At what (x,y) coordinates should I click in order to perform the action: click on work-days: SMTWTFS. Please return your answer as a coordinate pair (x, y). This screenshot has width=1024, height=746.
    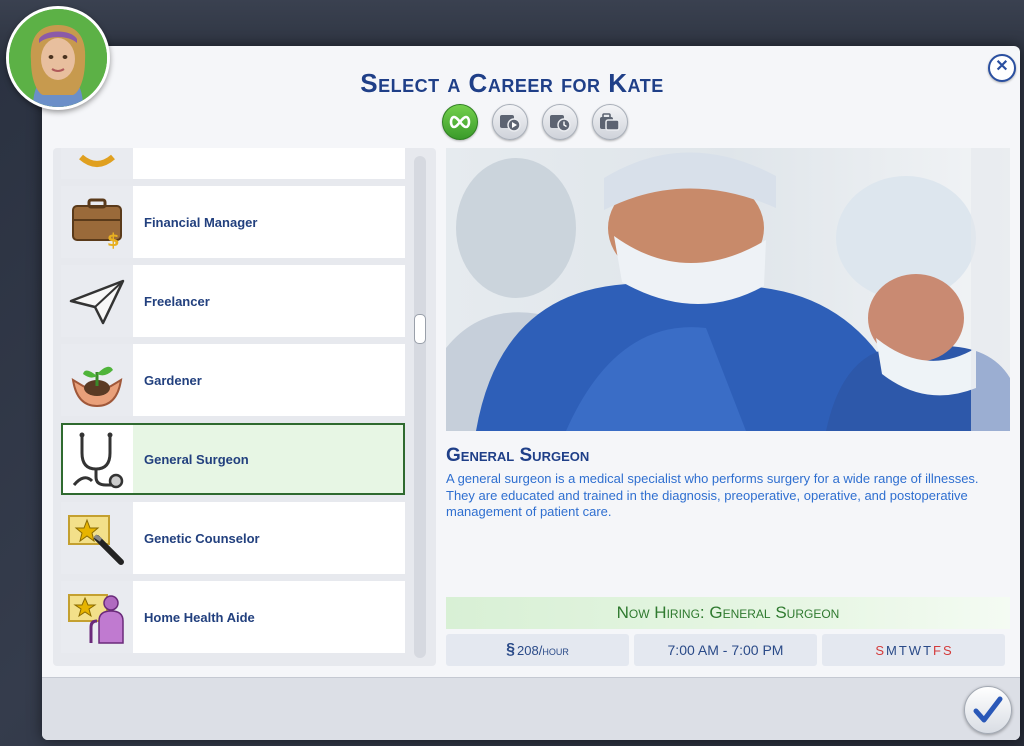
    Looking at the image, I should click on (913, 650).